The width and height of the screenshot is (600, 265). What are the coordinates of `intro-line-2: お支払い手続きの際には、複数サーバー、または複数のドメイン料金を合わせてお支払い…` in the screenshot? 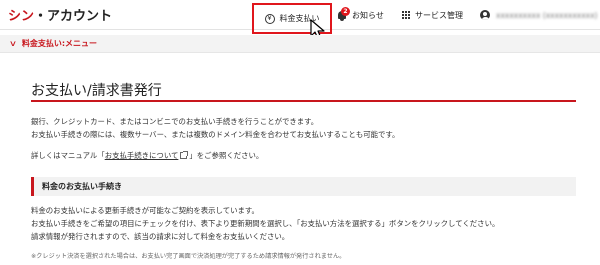 It's located at (215, 134).